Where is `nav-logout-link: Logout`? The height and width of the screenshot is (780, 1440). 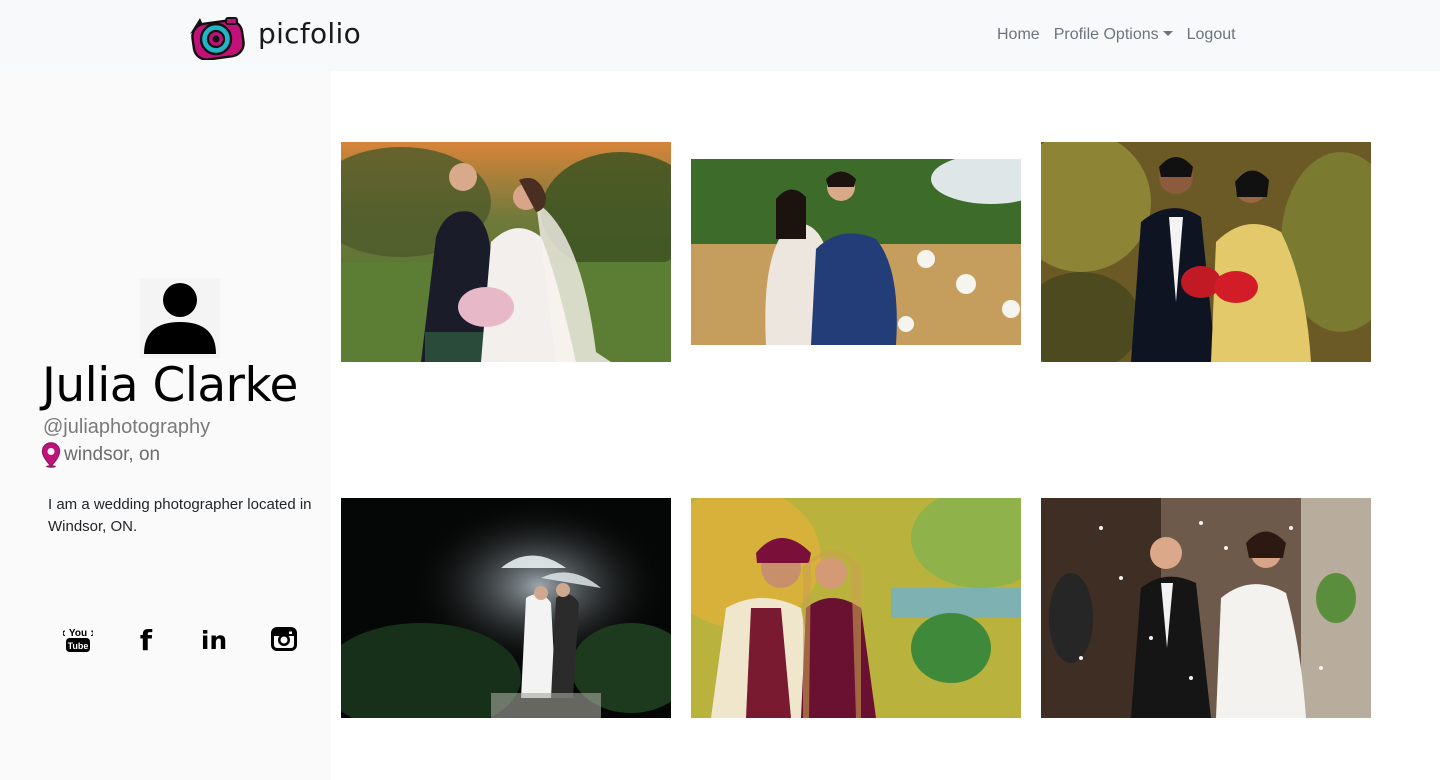 nav-logout-link: Logout is located at coordinates (1211, 35).